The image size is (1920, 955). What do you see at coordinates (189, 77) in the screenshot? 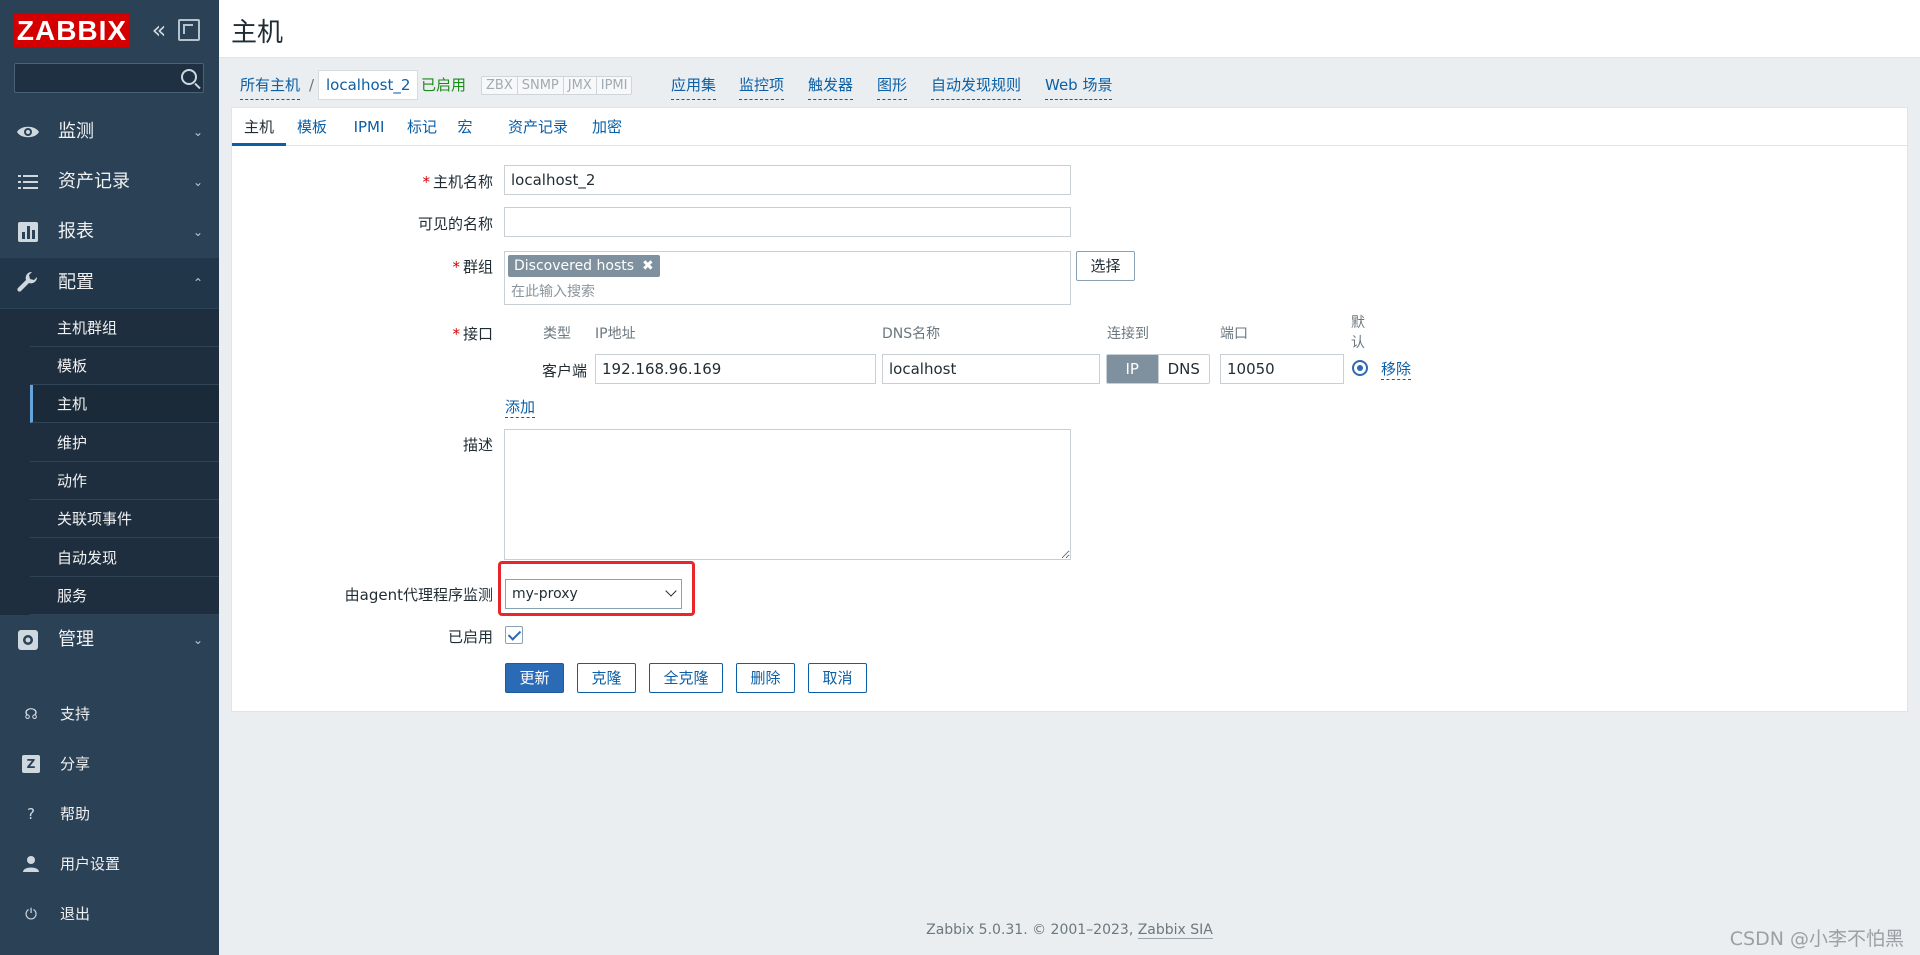
I see `search-icon` at bounding box center [189, 77].